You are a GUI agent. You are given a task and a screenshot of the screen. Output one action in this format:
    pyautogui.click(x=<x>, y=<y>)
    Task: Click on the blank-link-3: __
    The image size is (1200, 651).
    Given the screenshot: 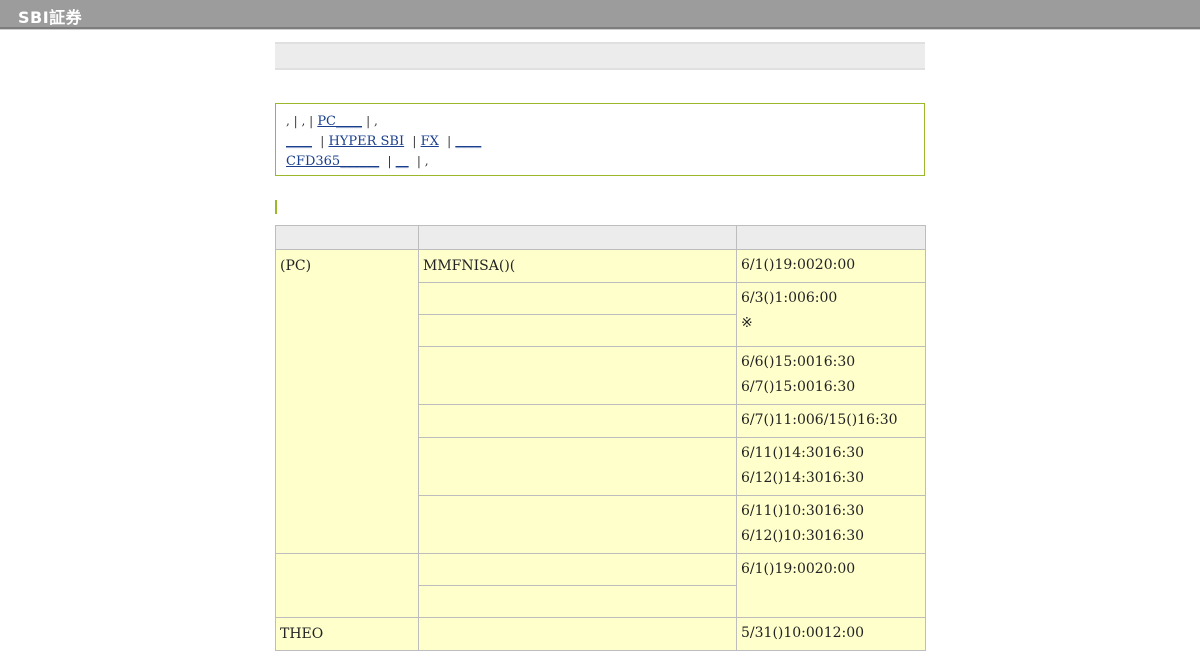 What is the action you would take?
    pyautogui.click(x=402, y=161)
    